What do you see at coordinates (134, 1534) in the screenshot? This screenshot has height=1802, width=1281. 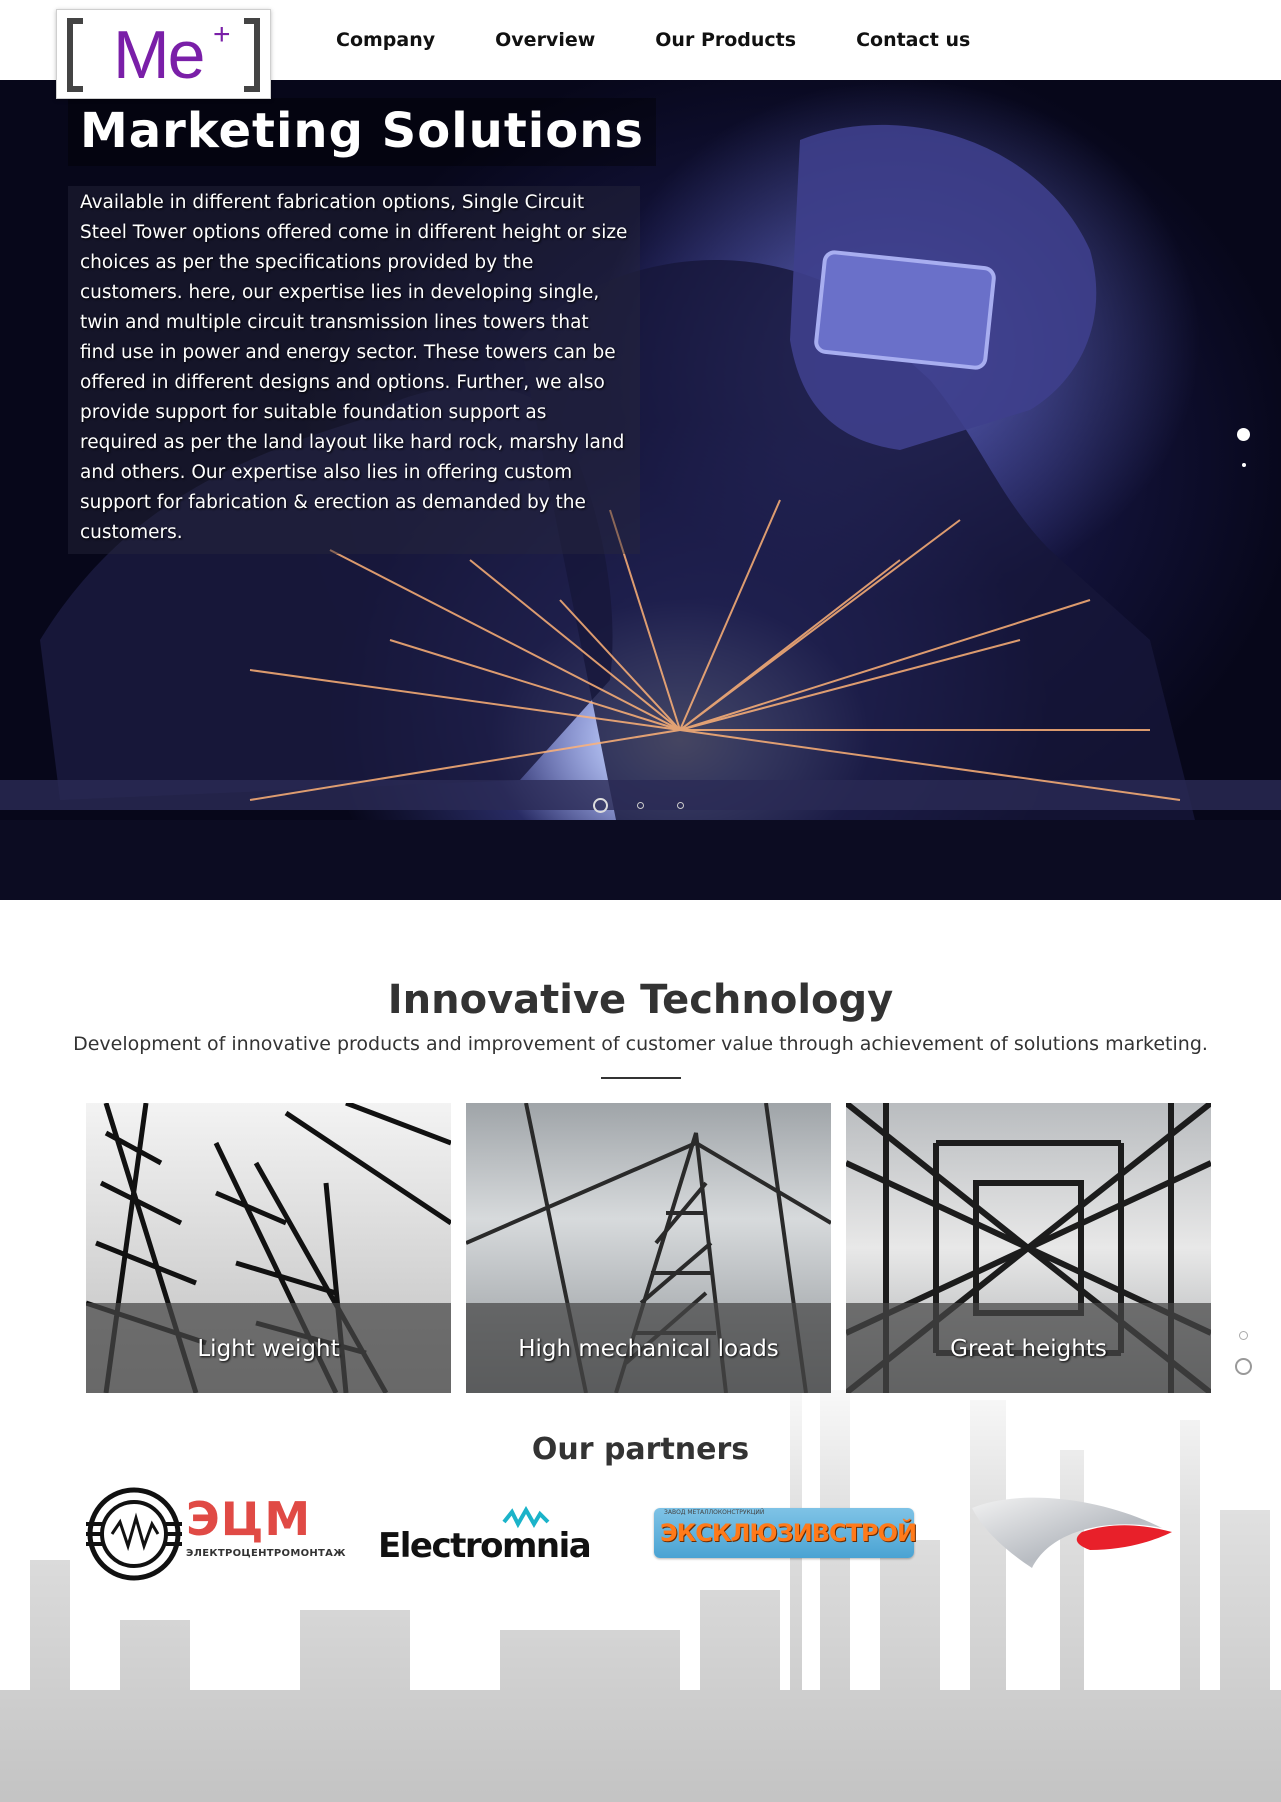 I see `ecm-emblem-icon` at bounding box center [134, 1534].